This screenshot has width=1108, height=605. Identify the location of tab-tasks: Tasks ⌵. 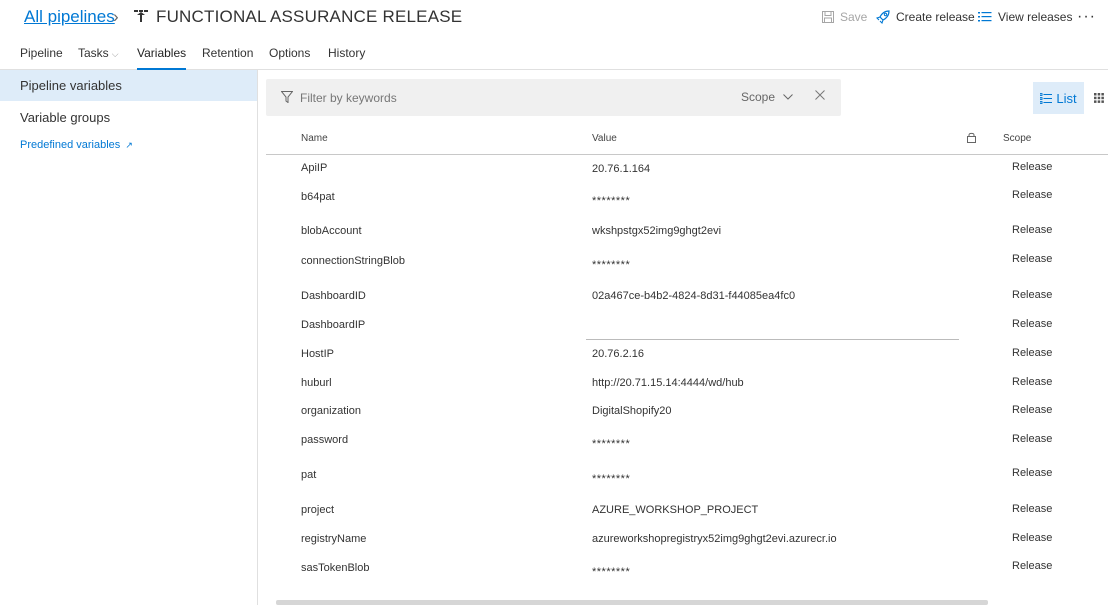
(98, 53).